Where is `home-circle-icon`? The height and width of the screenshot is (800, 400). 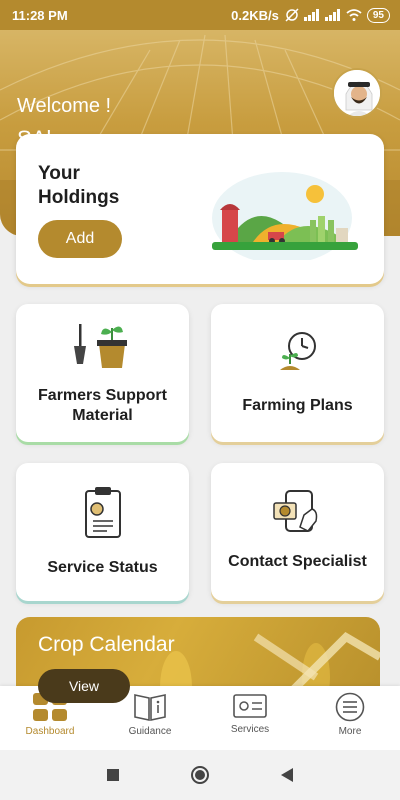
home-circle-icon is located at coordinates (200, 775).